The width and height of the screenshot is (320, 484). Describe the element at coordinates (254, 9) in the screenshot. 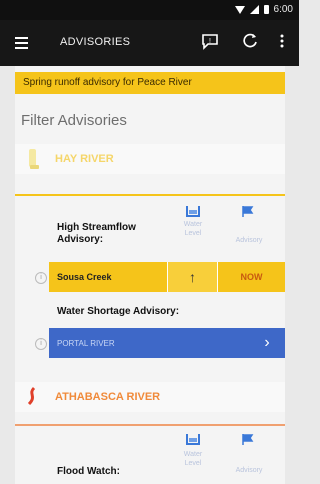

I see `signal-icon` at that location.